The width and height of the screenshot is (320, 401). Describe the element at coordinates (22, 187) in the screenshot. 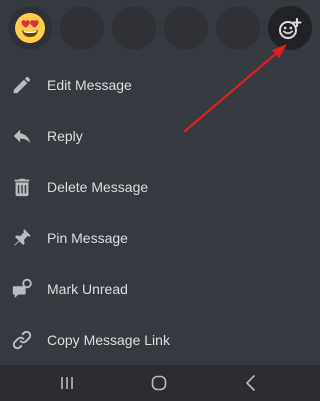

I see `trash-icon` at that location.